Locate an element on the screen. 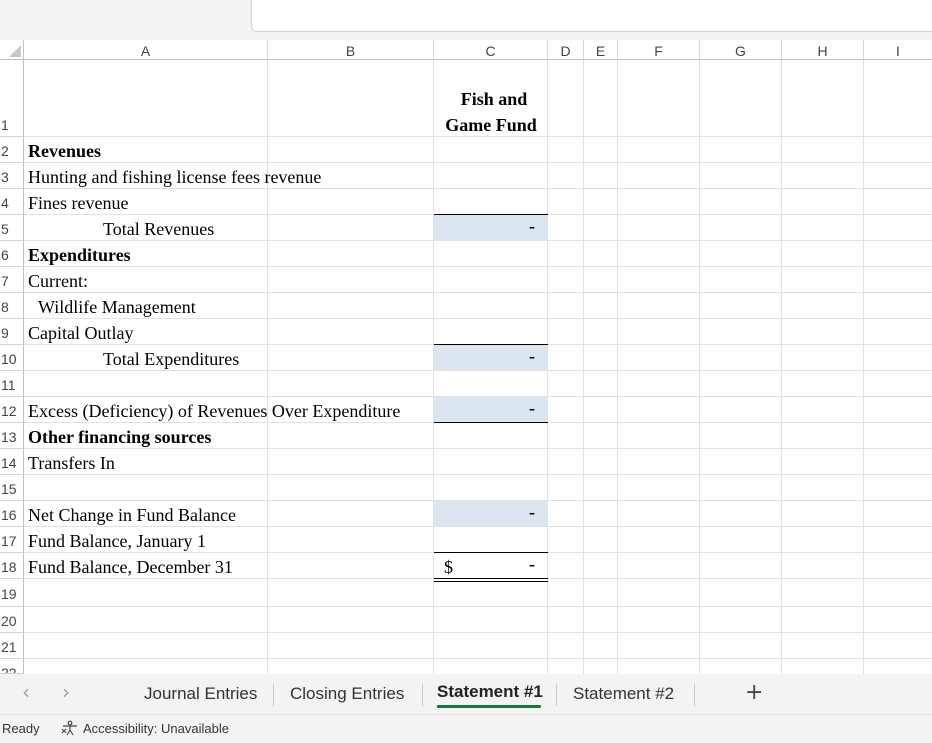 The image size is (932, 743). label-fines-revenue: Fines revenue is located at coordinates (78, 203).